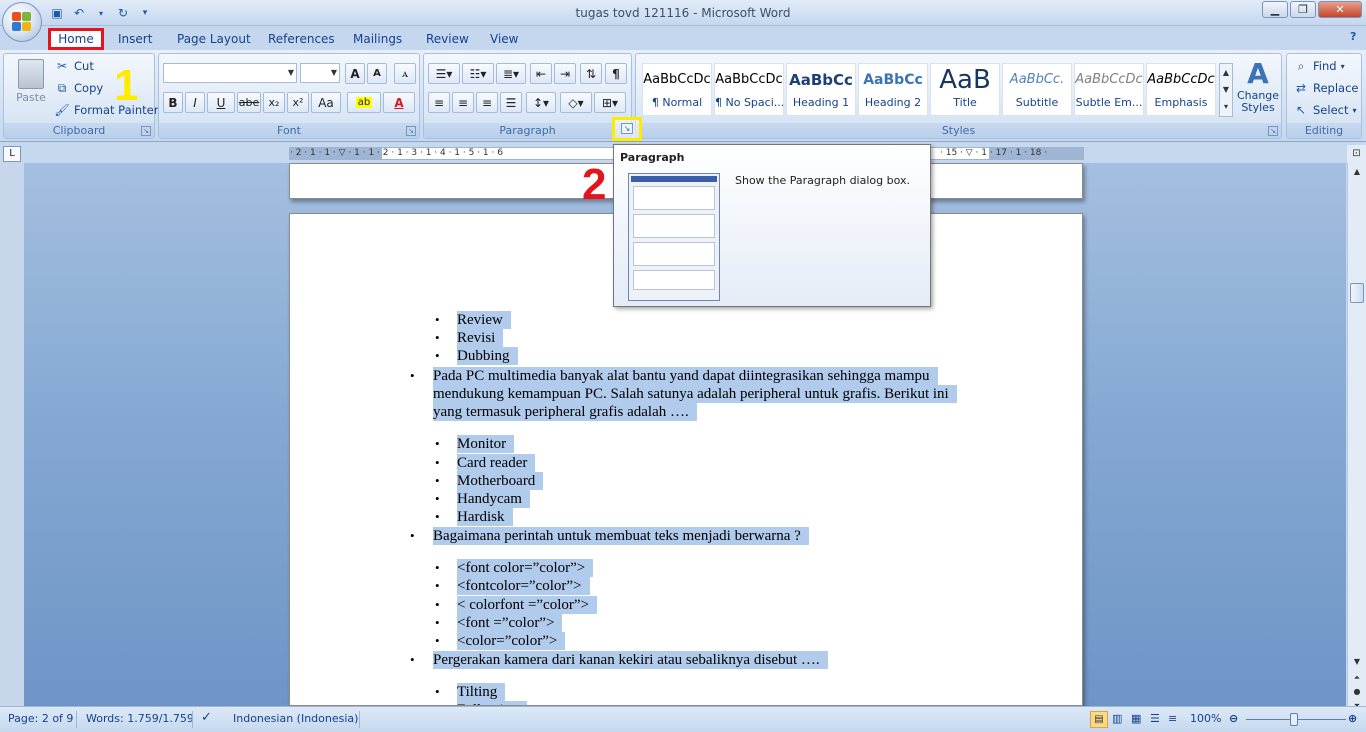 The height and width of the screenshot is (732, 1366). I want to click on restore-button: ❐, so click(1303, 9).